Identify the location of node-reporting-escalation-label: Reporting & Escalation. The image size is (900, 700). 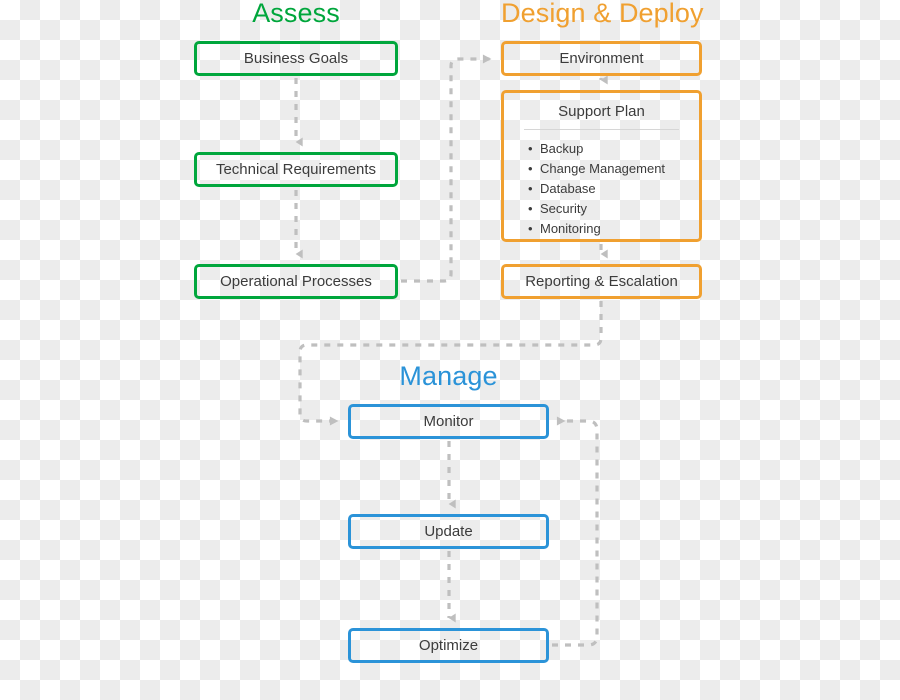
(601, 281).